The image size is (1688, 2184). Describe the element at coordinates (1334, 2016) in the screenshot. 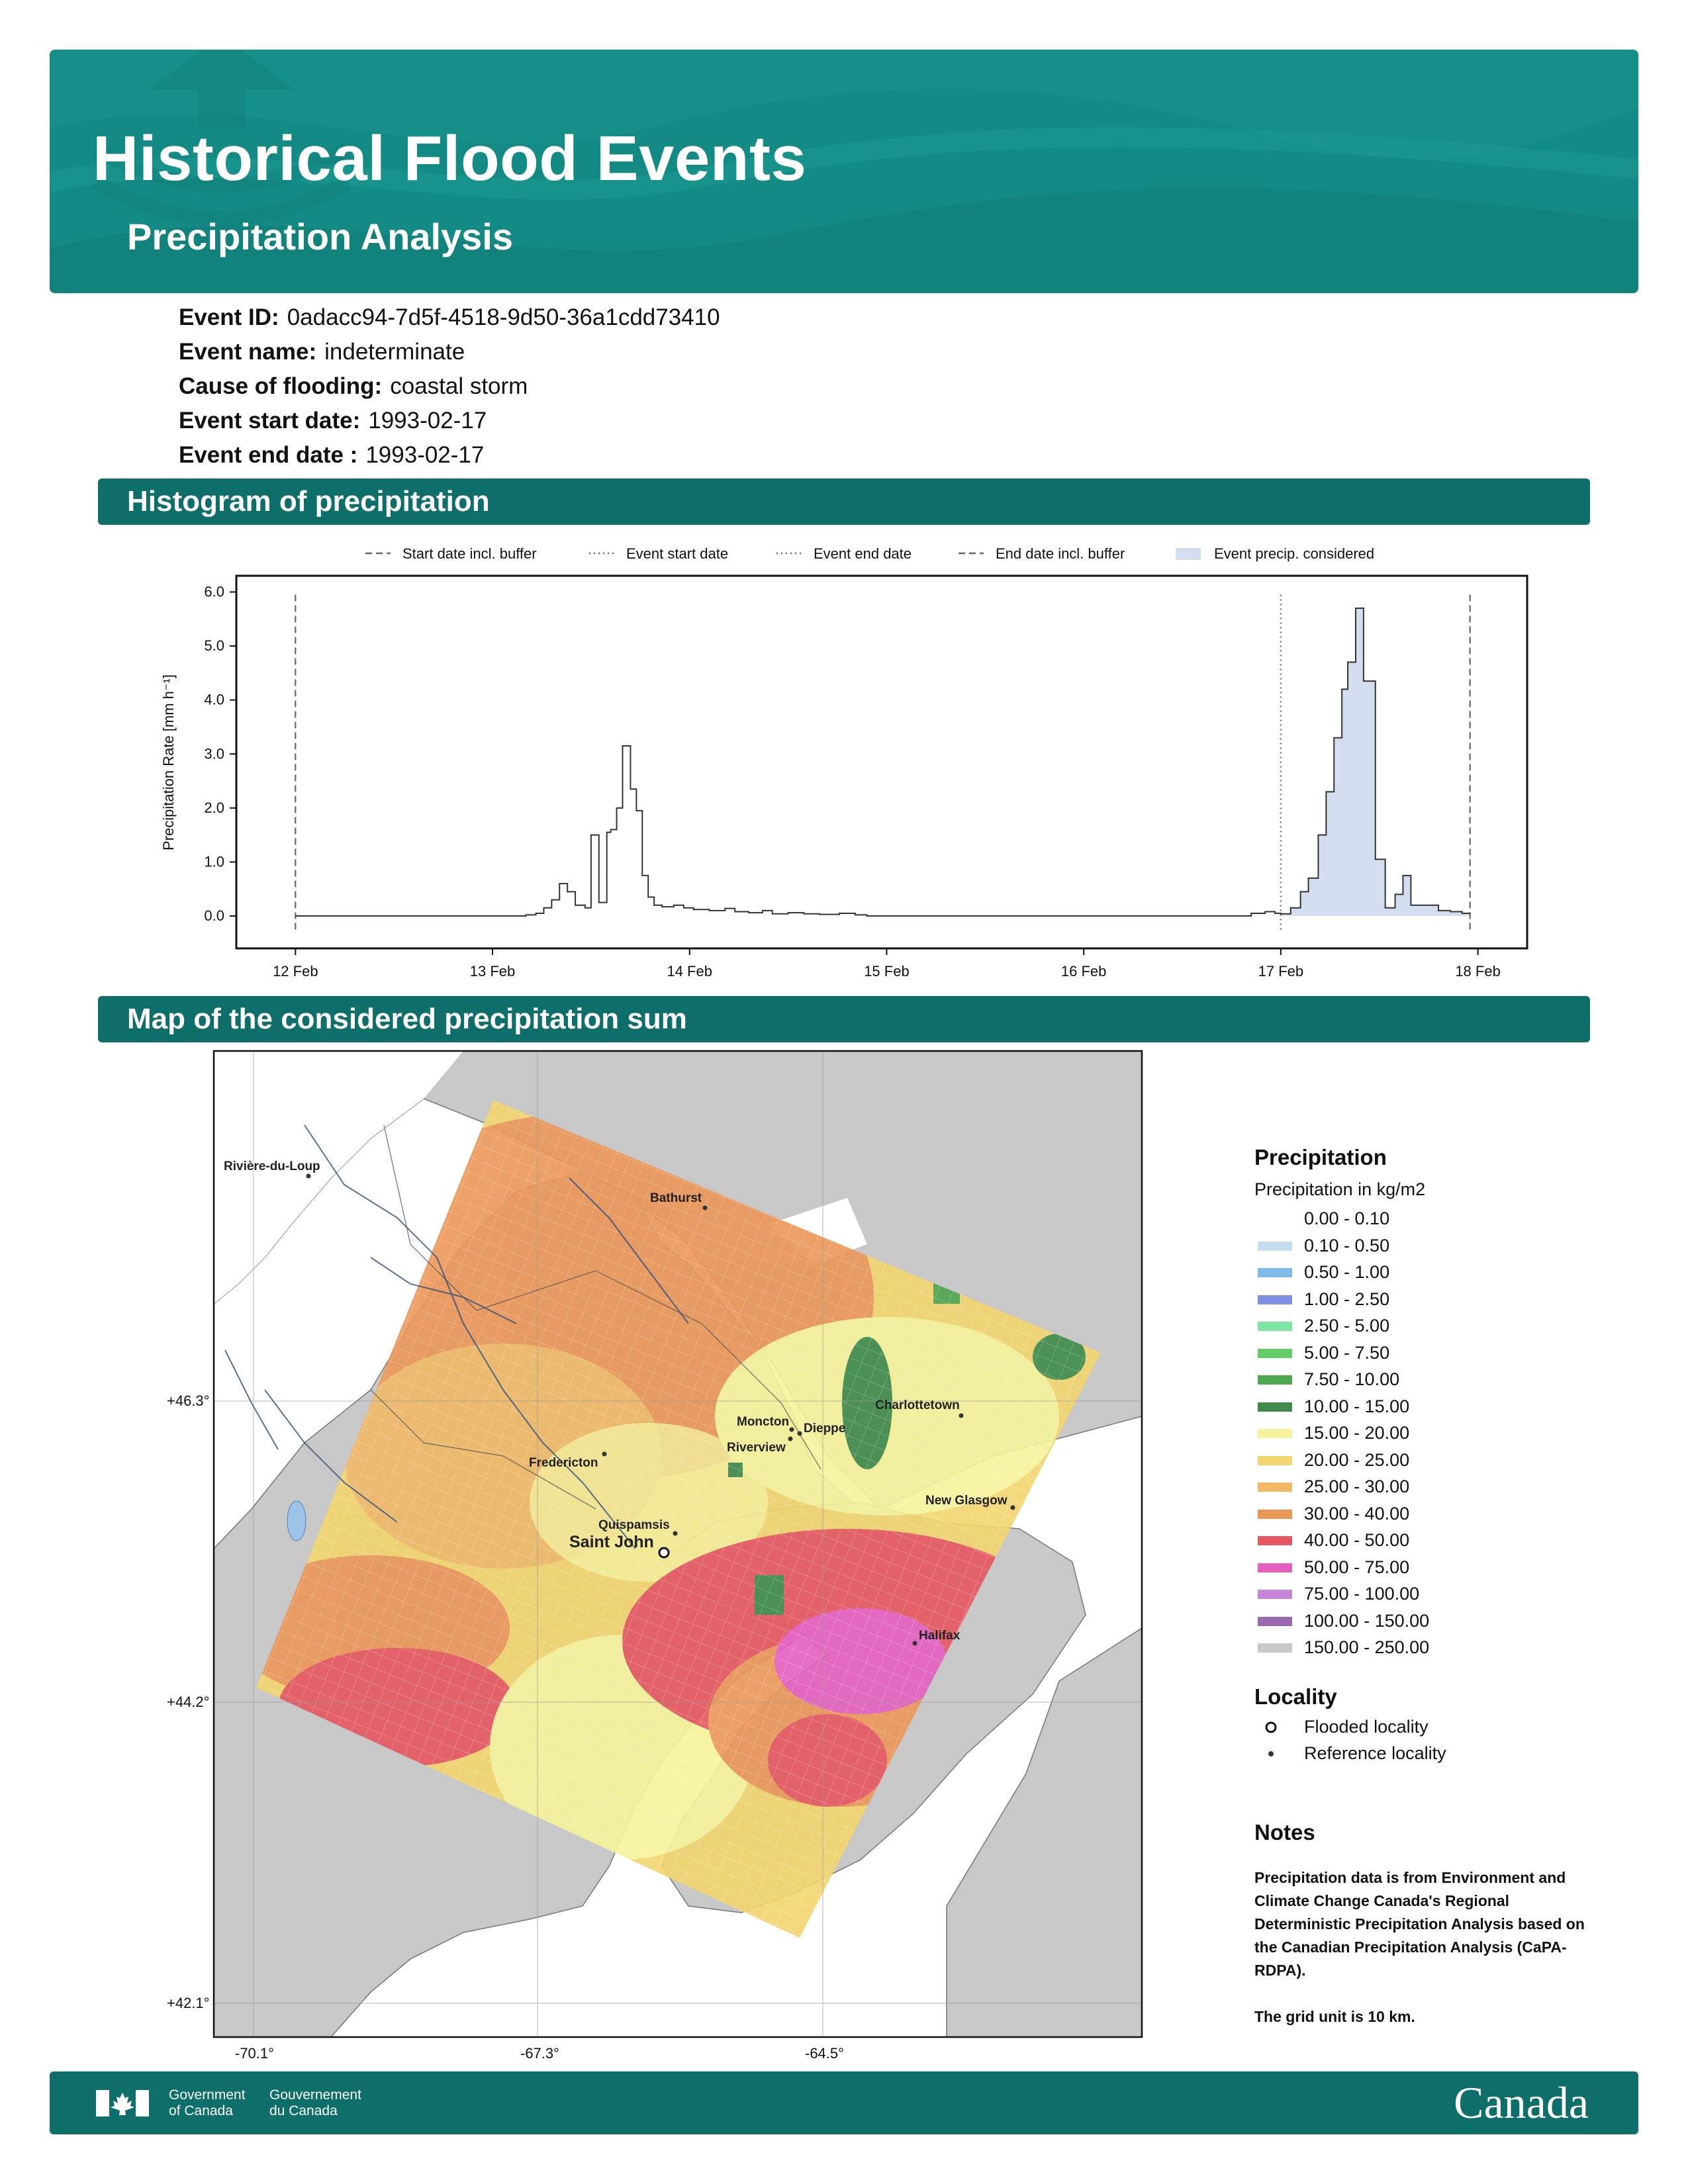

I see `notes-grid-unit: The grid unit is 10 km.` at that location.